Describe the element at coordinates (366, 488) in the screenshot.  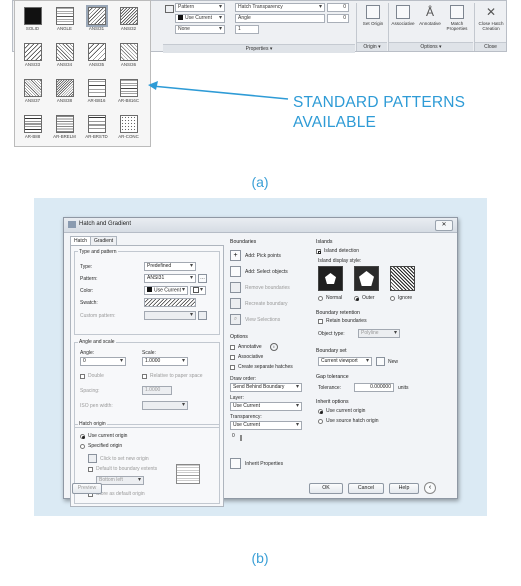
I see `cancel-button: Cancel` at that location.